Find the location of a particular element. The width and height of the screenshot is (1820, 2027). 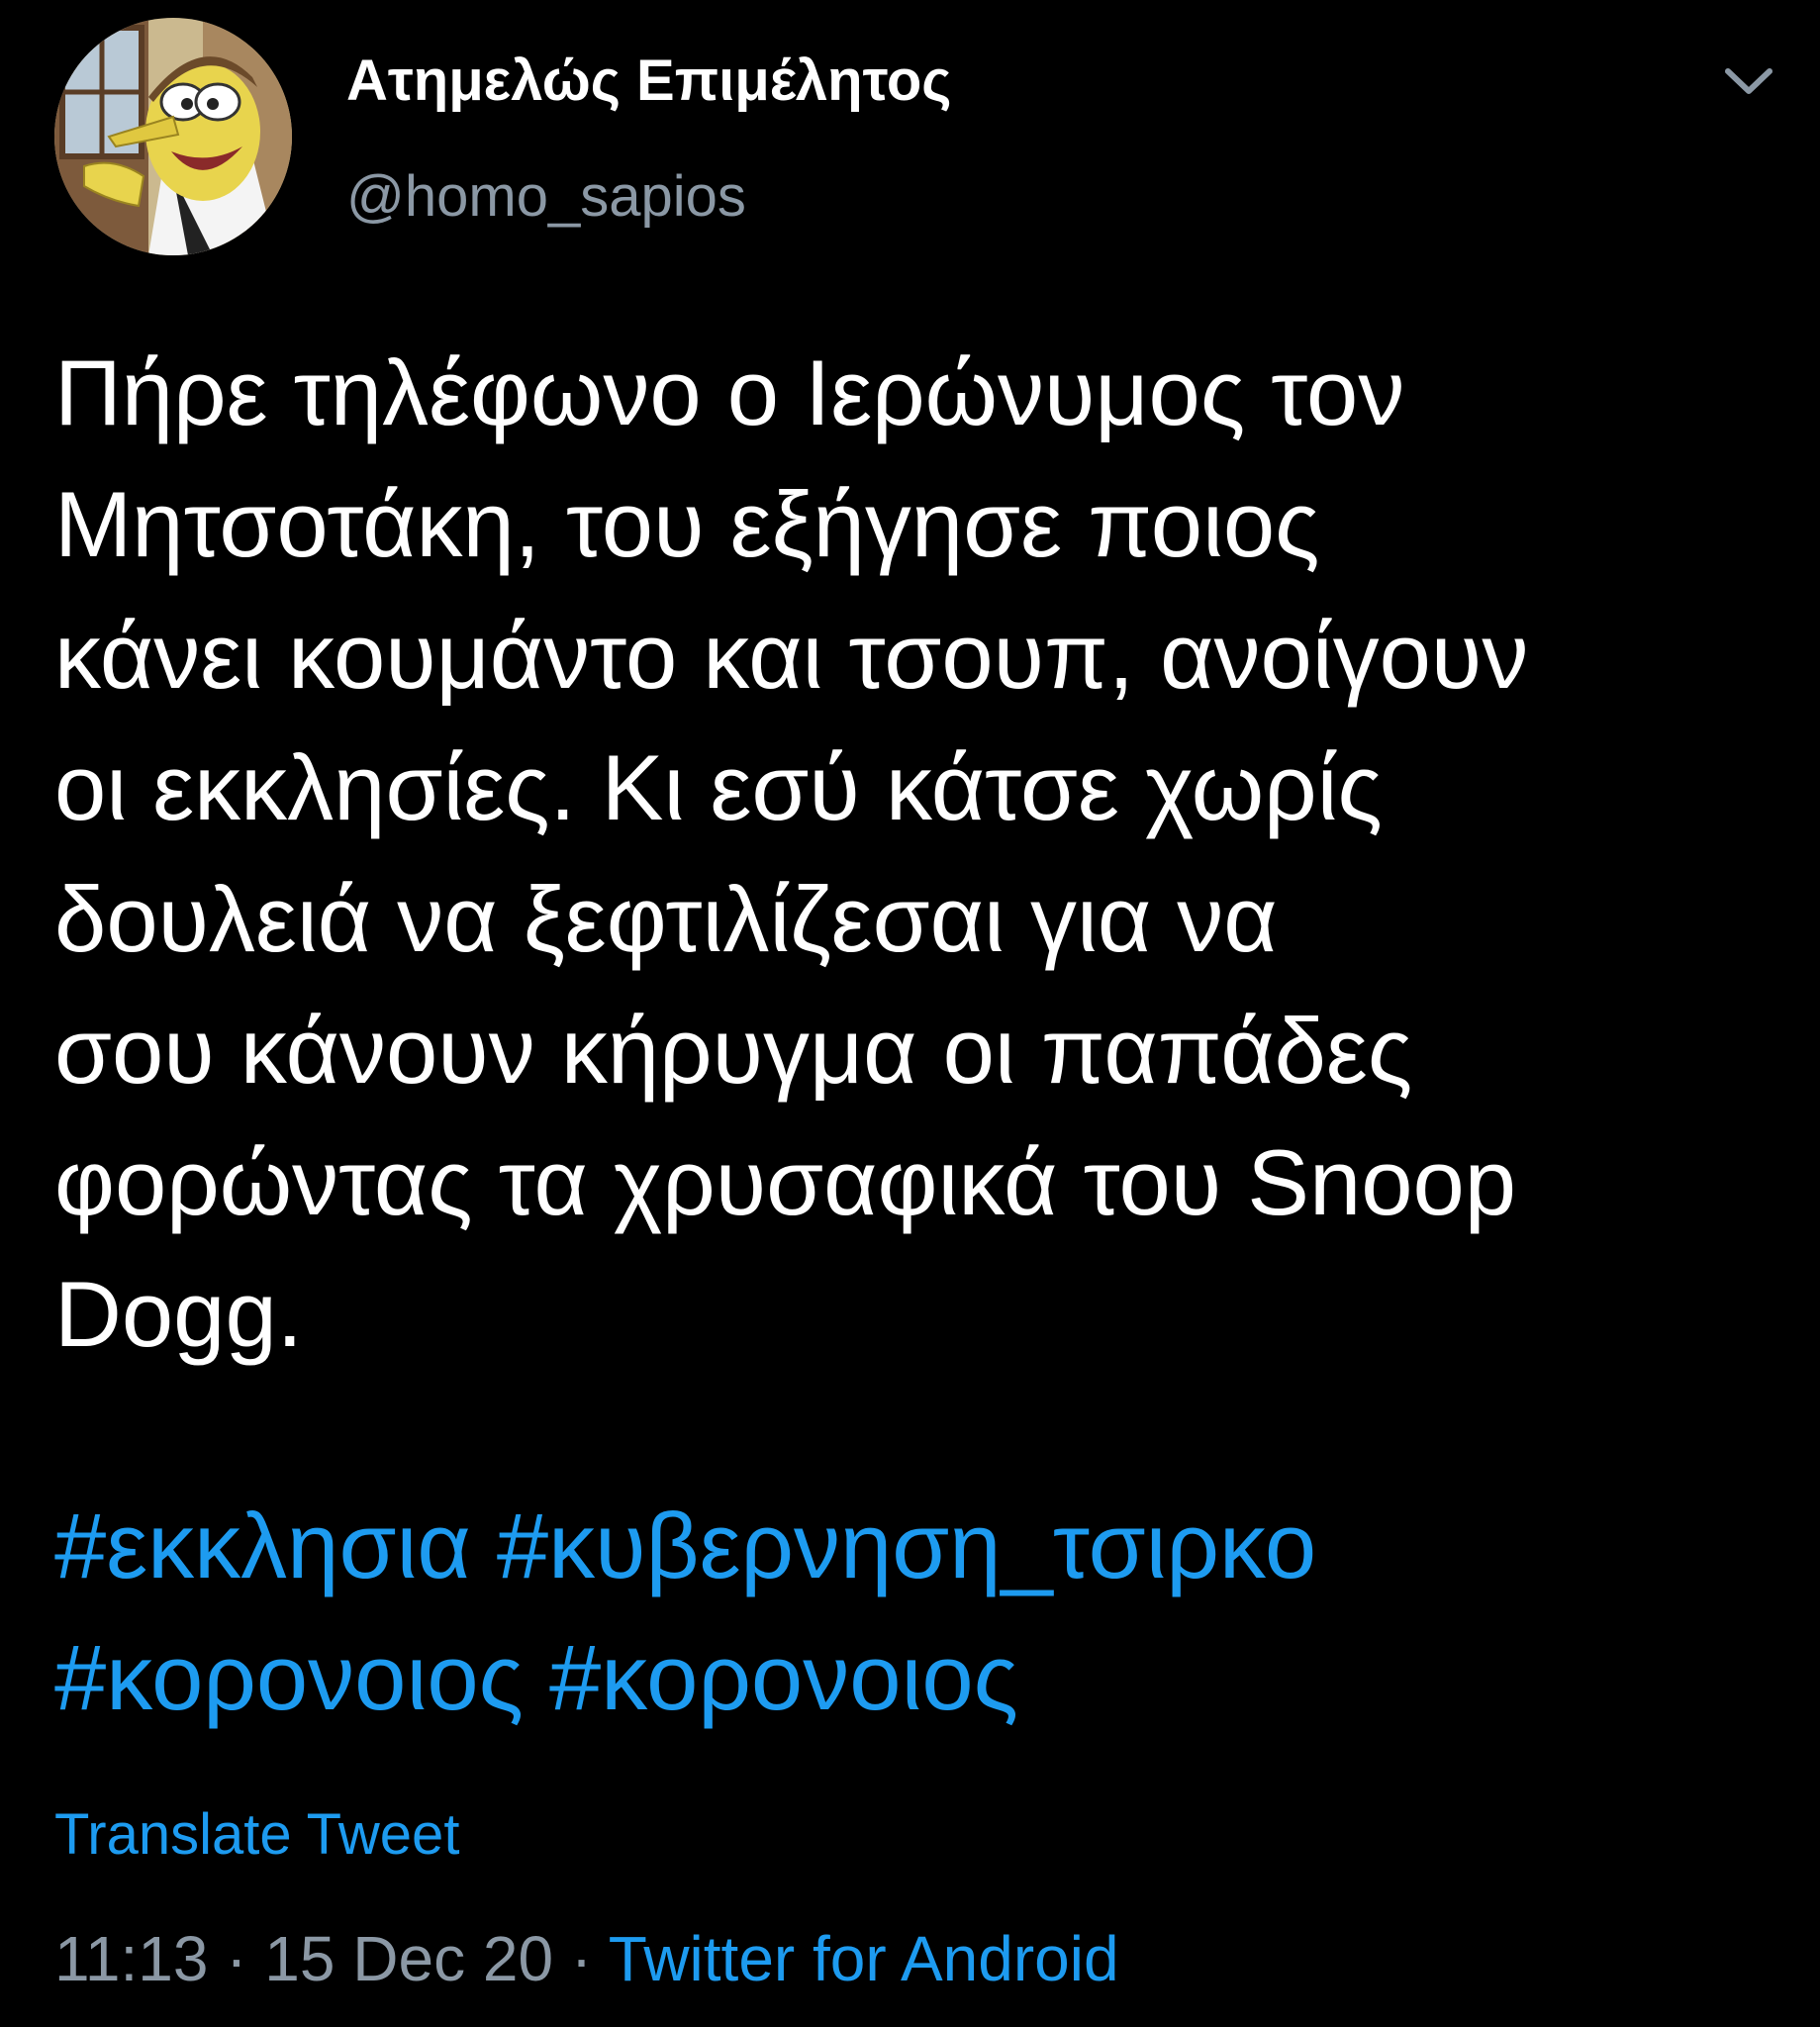

tweet-text-line: Πήρε τηλέφωνο ο Ιερώνυμος τον is located at coordinates (729, 392).